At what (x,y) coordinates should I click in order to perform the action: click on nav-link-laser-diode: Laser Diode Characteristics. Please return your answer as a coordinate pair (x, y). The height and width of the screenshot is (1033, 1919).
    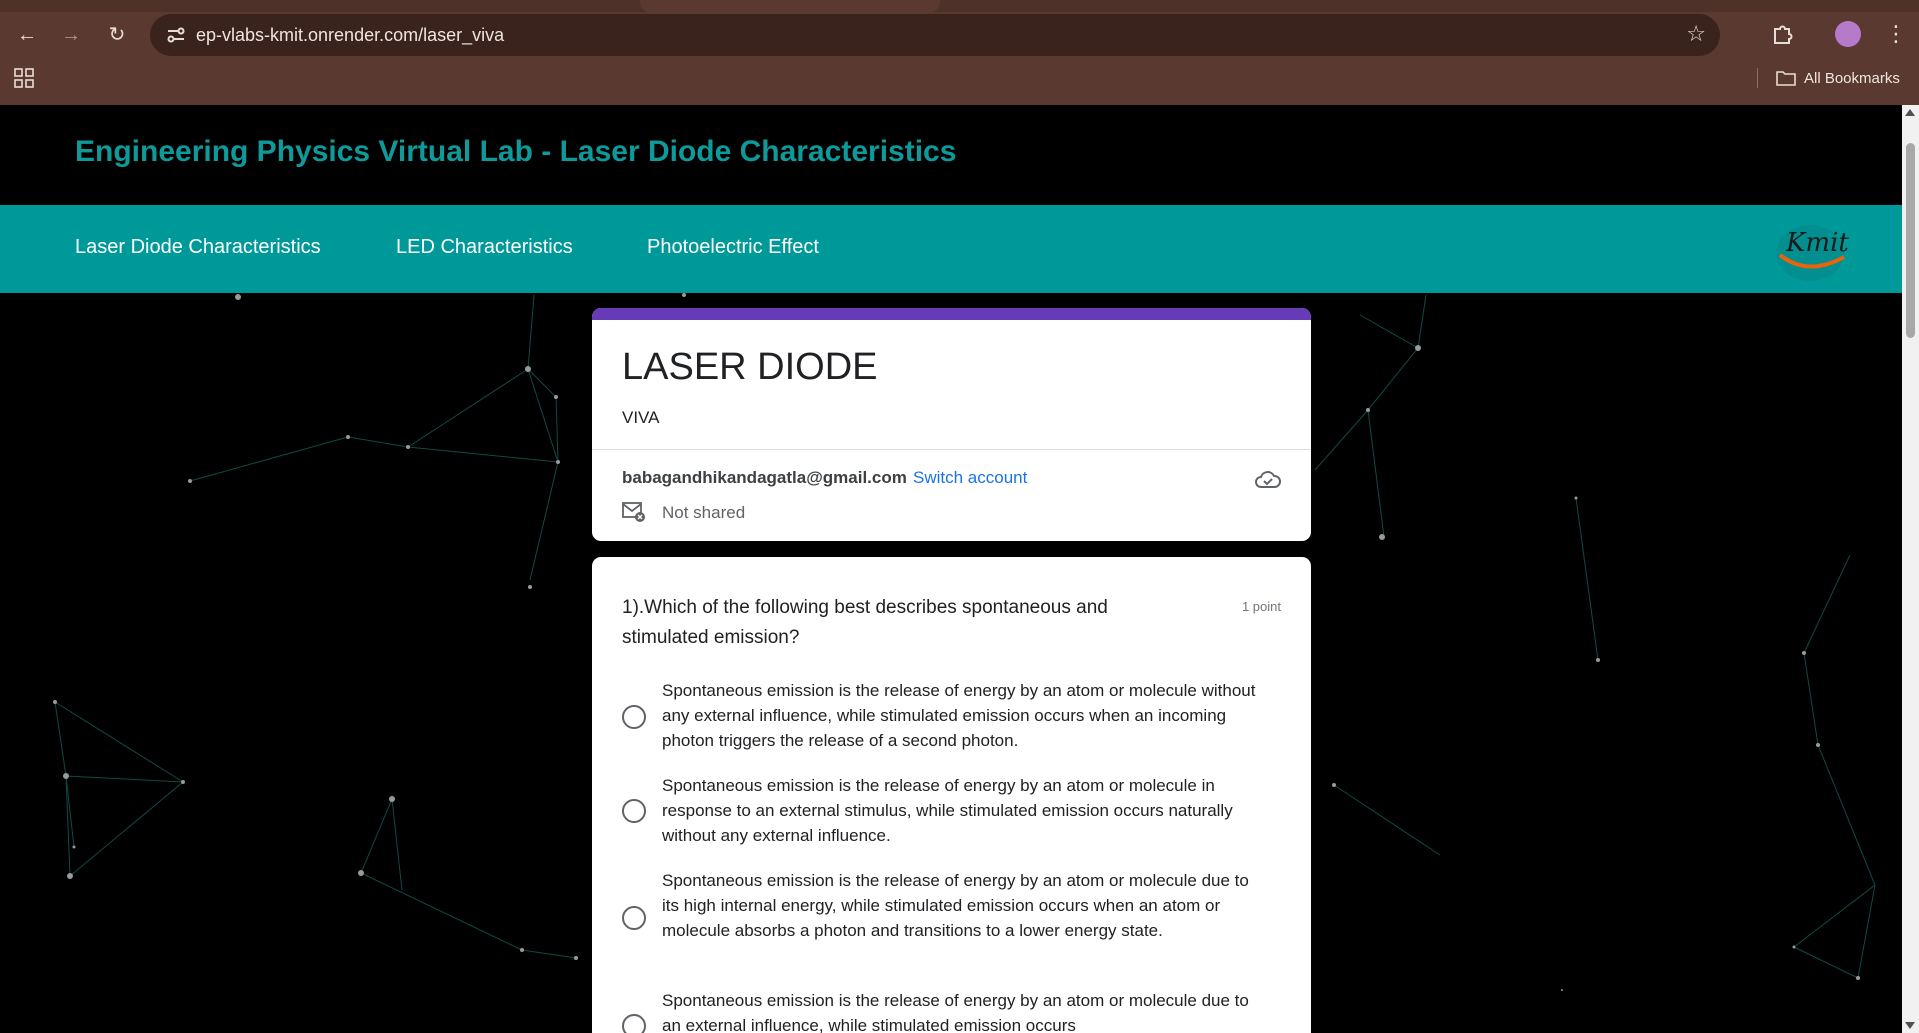
    Looking at the image, I should click on (198, 247).